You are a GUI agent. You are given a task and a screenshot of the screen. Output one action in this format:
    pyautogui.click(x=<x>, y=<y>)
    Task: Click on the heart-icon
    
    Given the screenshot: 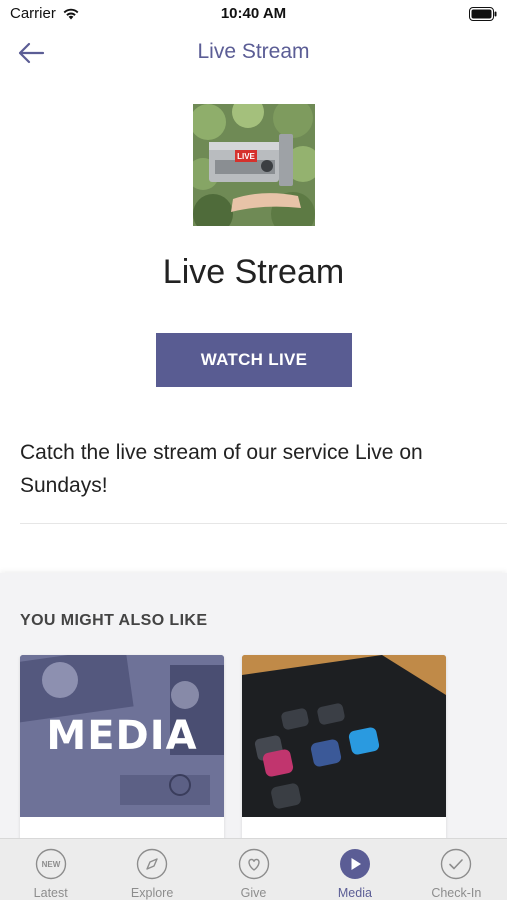 What is the action you would take?
    pyautogui.click(x=253, y=864)
    